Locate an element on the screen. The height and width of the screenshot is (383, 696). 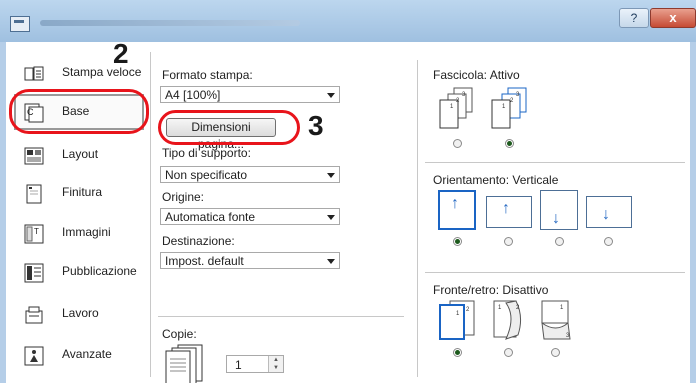
landscape-rotated-option: ↓ is located at coordinates (609, 212).